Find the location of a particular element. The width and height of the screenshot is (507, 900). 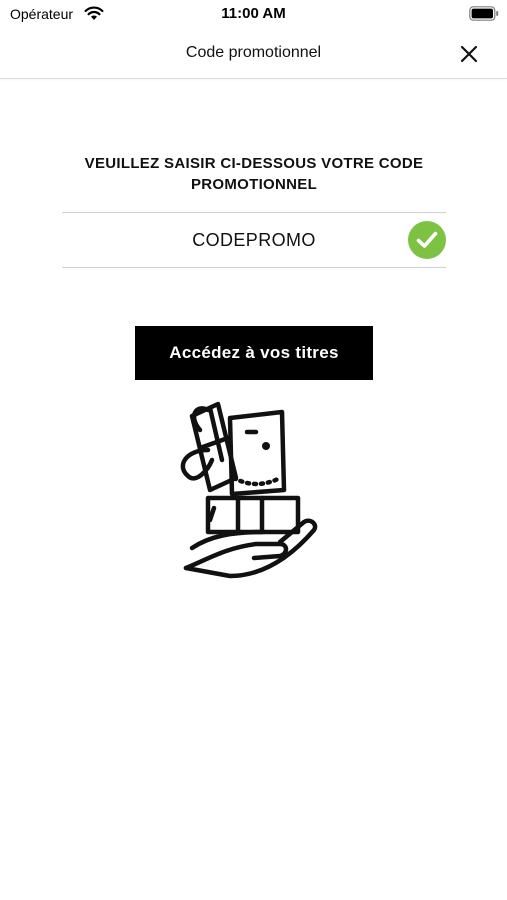

page-title: Code promotionnel is located at coordinates (253, 52).